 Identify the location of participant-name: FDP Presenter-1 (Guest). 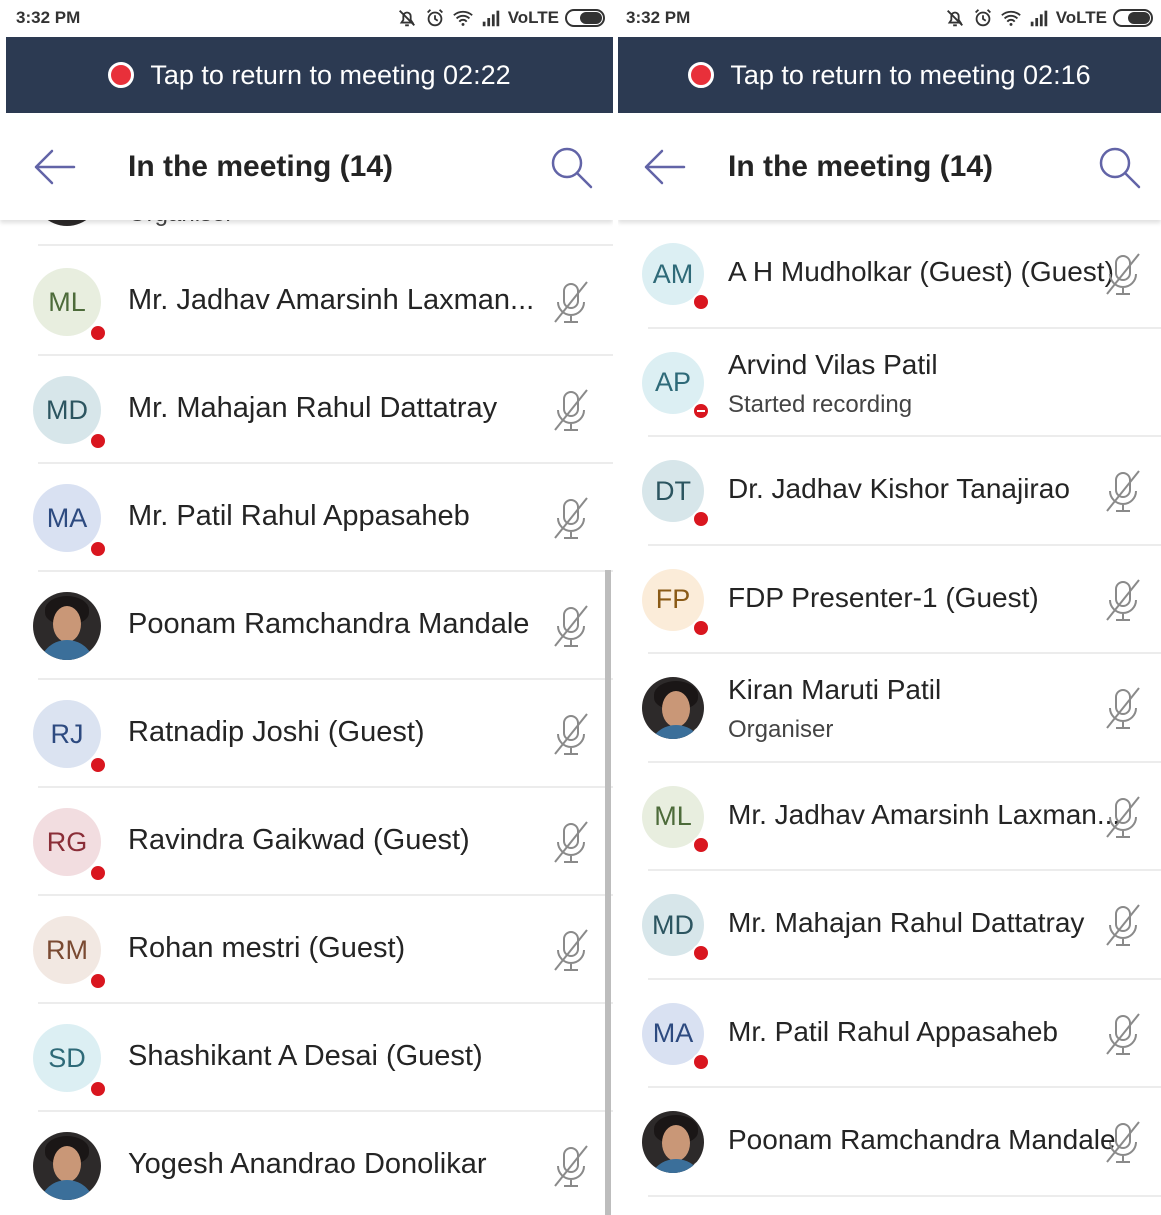
(883, 597).